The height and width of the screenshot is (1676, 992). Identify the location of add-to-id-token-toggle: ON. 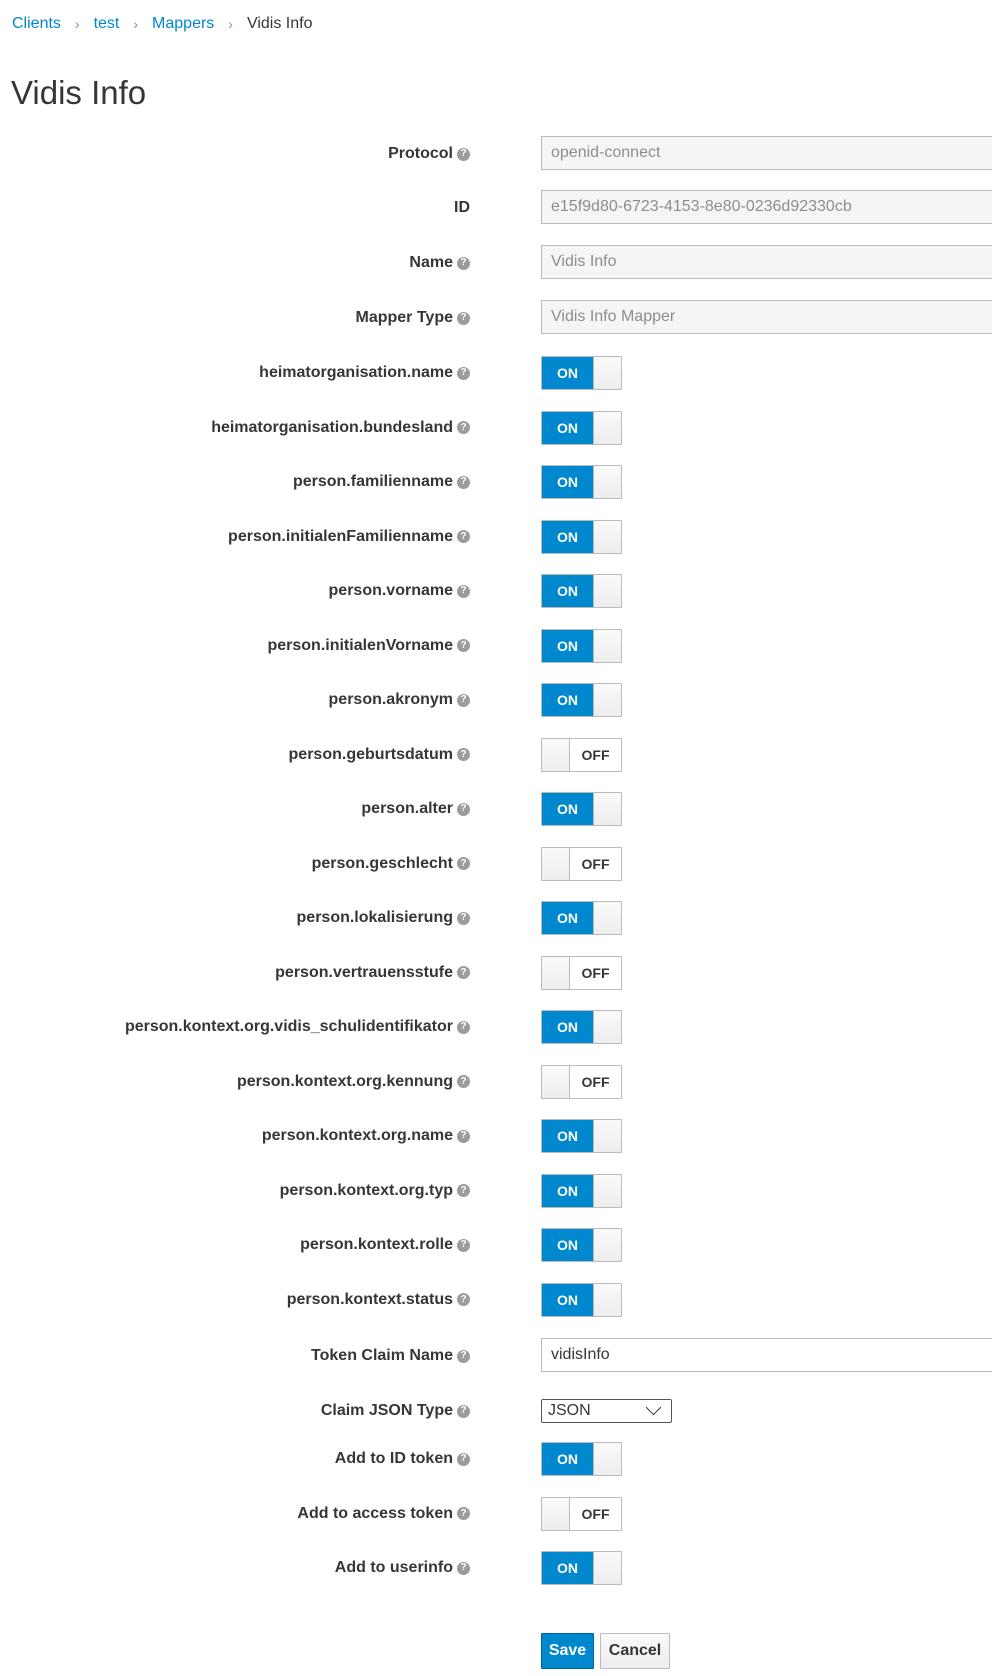
(581, 1459).